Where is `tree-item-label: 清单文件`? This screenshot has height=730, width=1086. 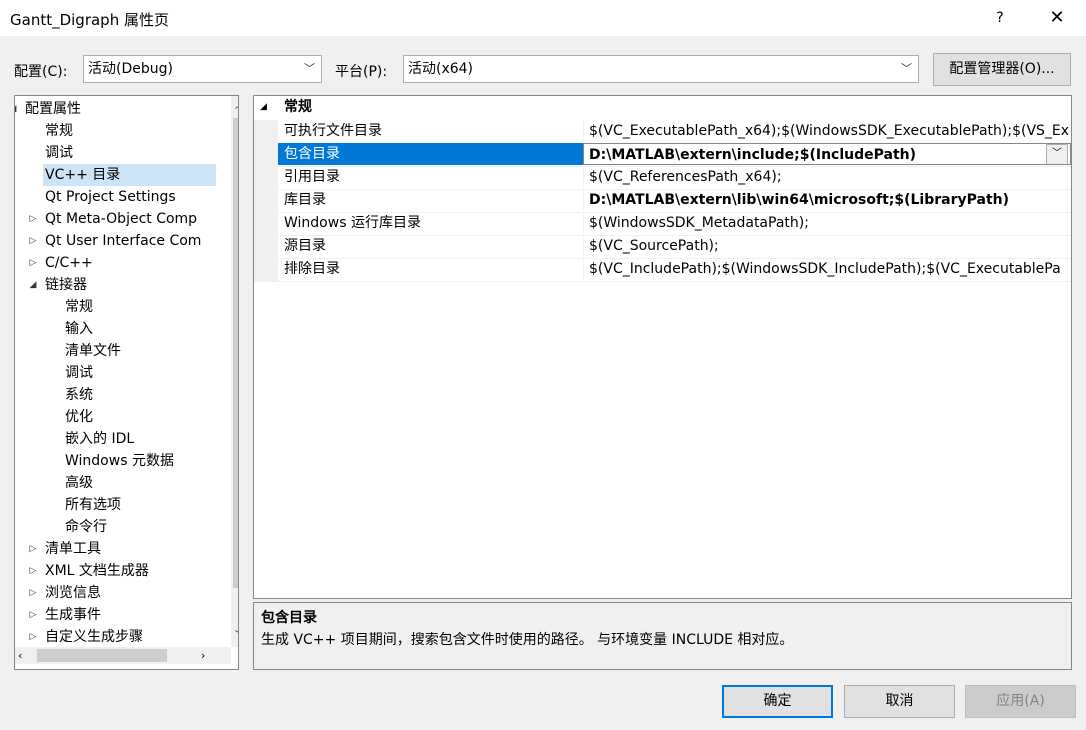
tree-item-label: 清单文件 is located at coordinates (93, 351).